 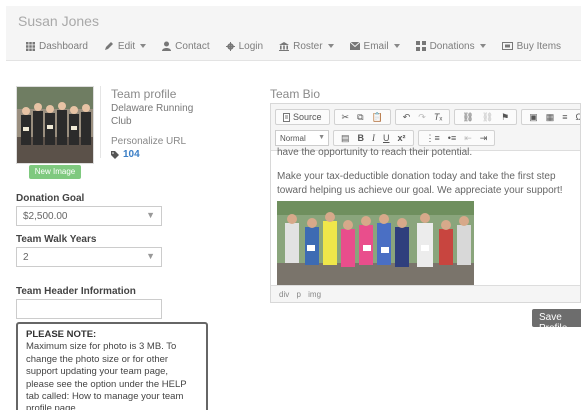 I want to click on nav-label: Roster, so click(x=308, y=46).